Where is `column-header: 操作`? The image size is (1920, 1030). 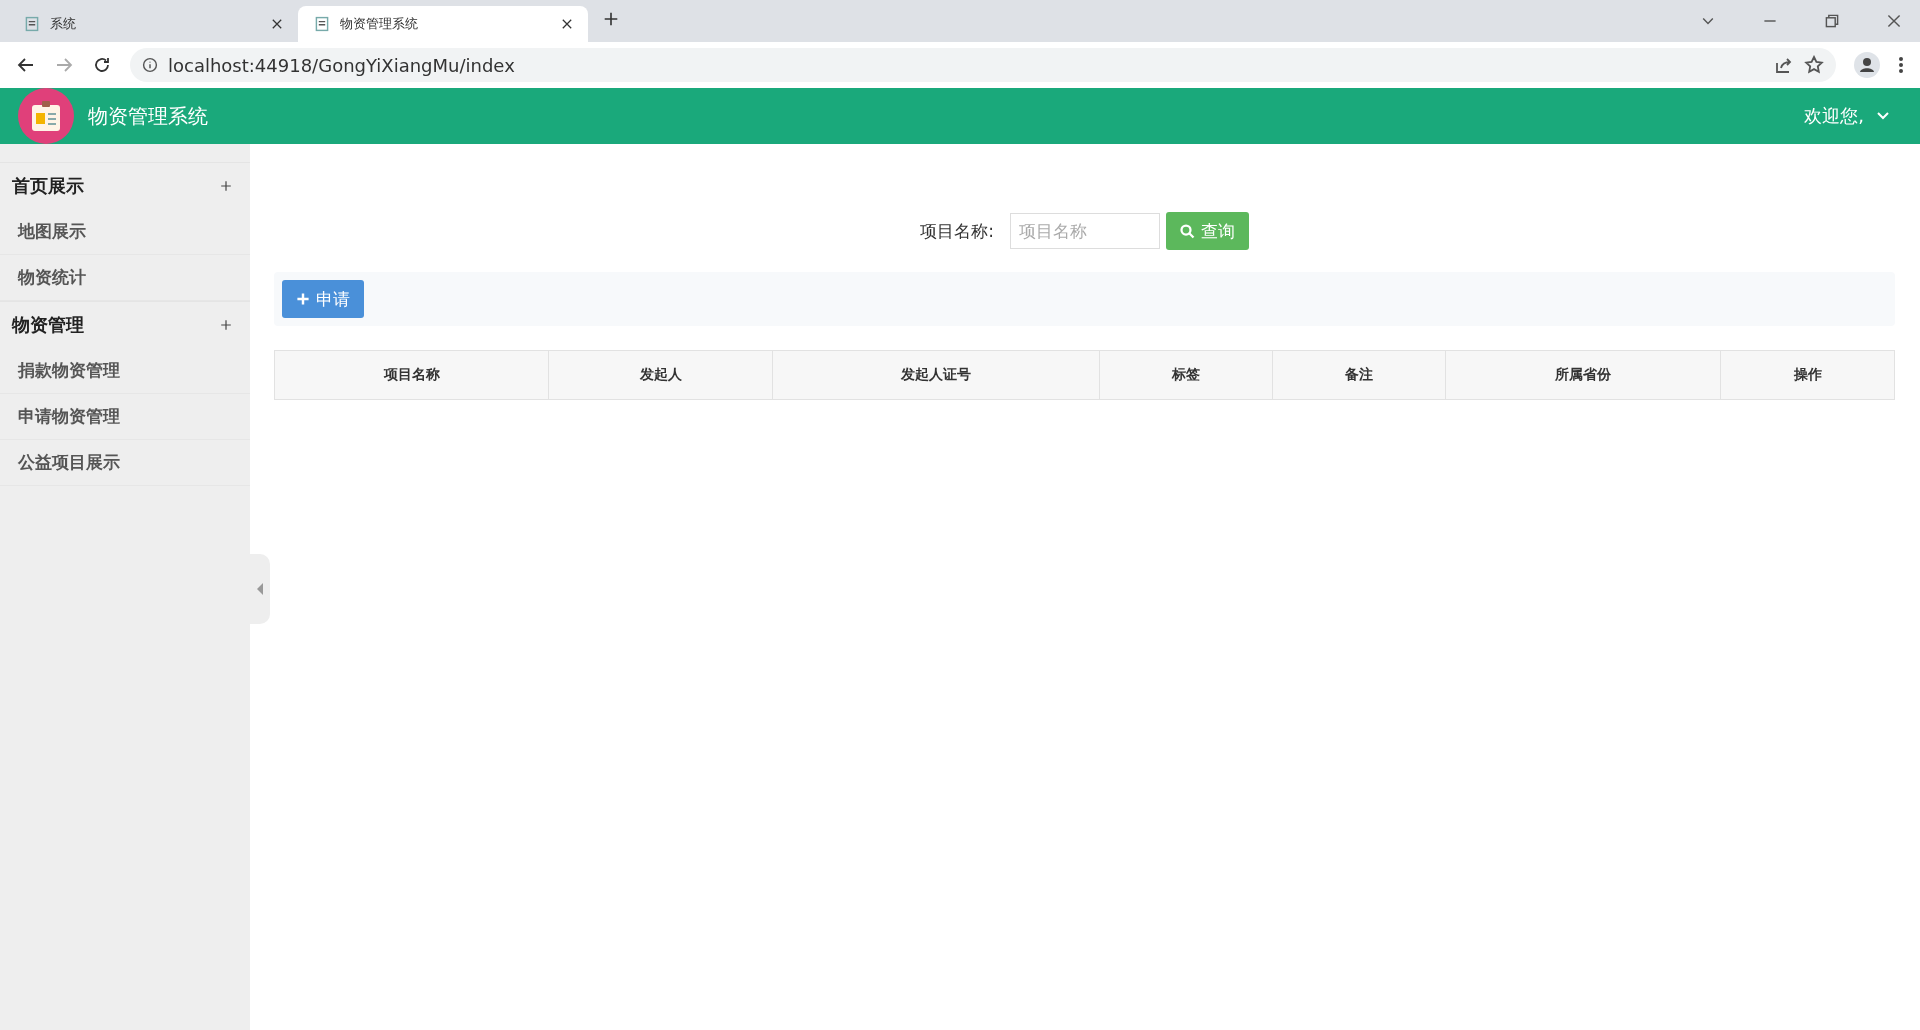 column-header: 操作 is located at coordinates (1807, 375).